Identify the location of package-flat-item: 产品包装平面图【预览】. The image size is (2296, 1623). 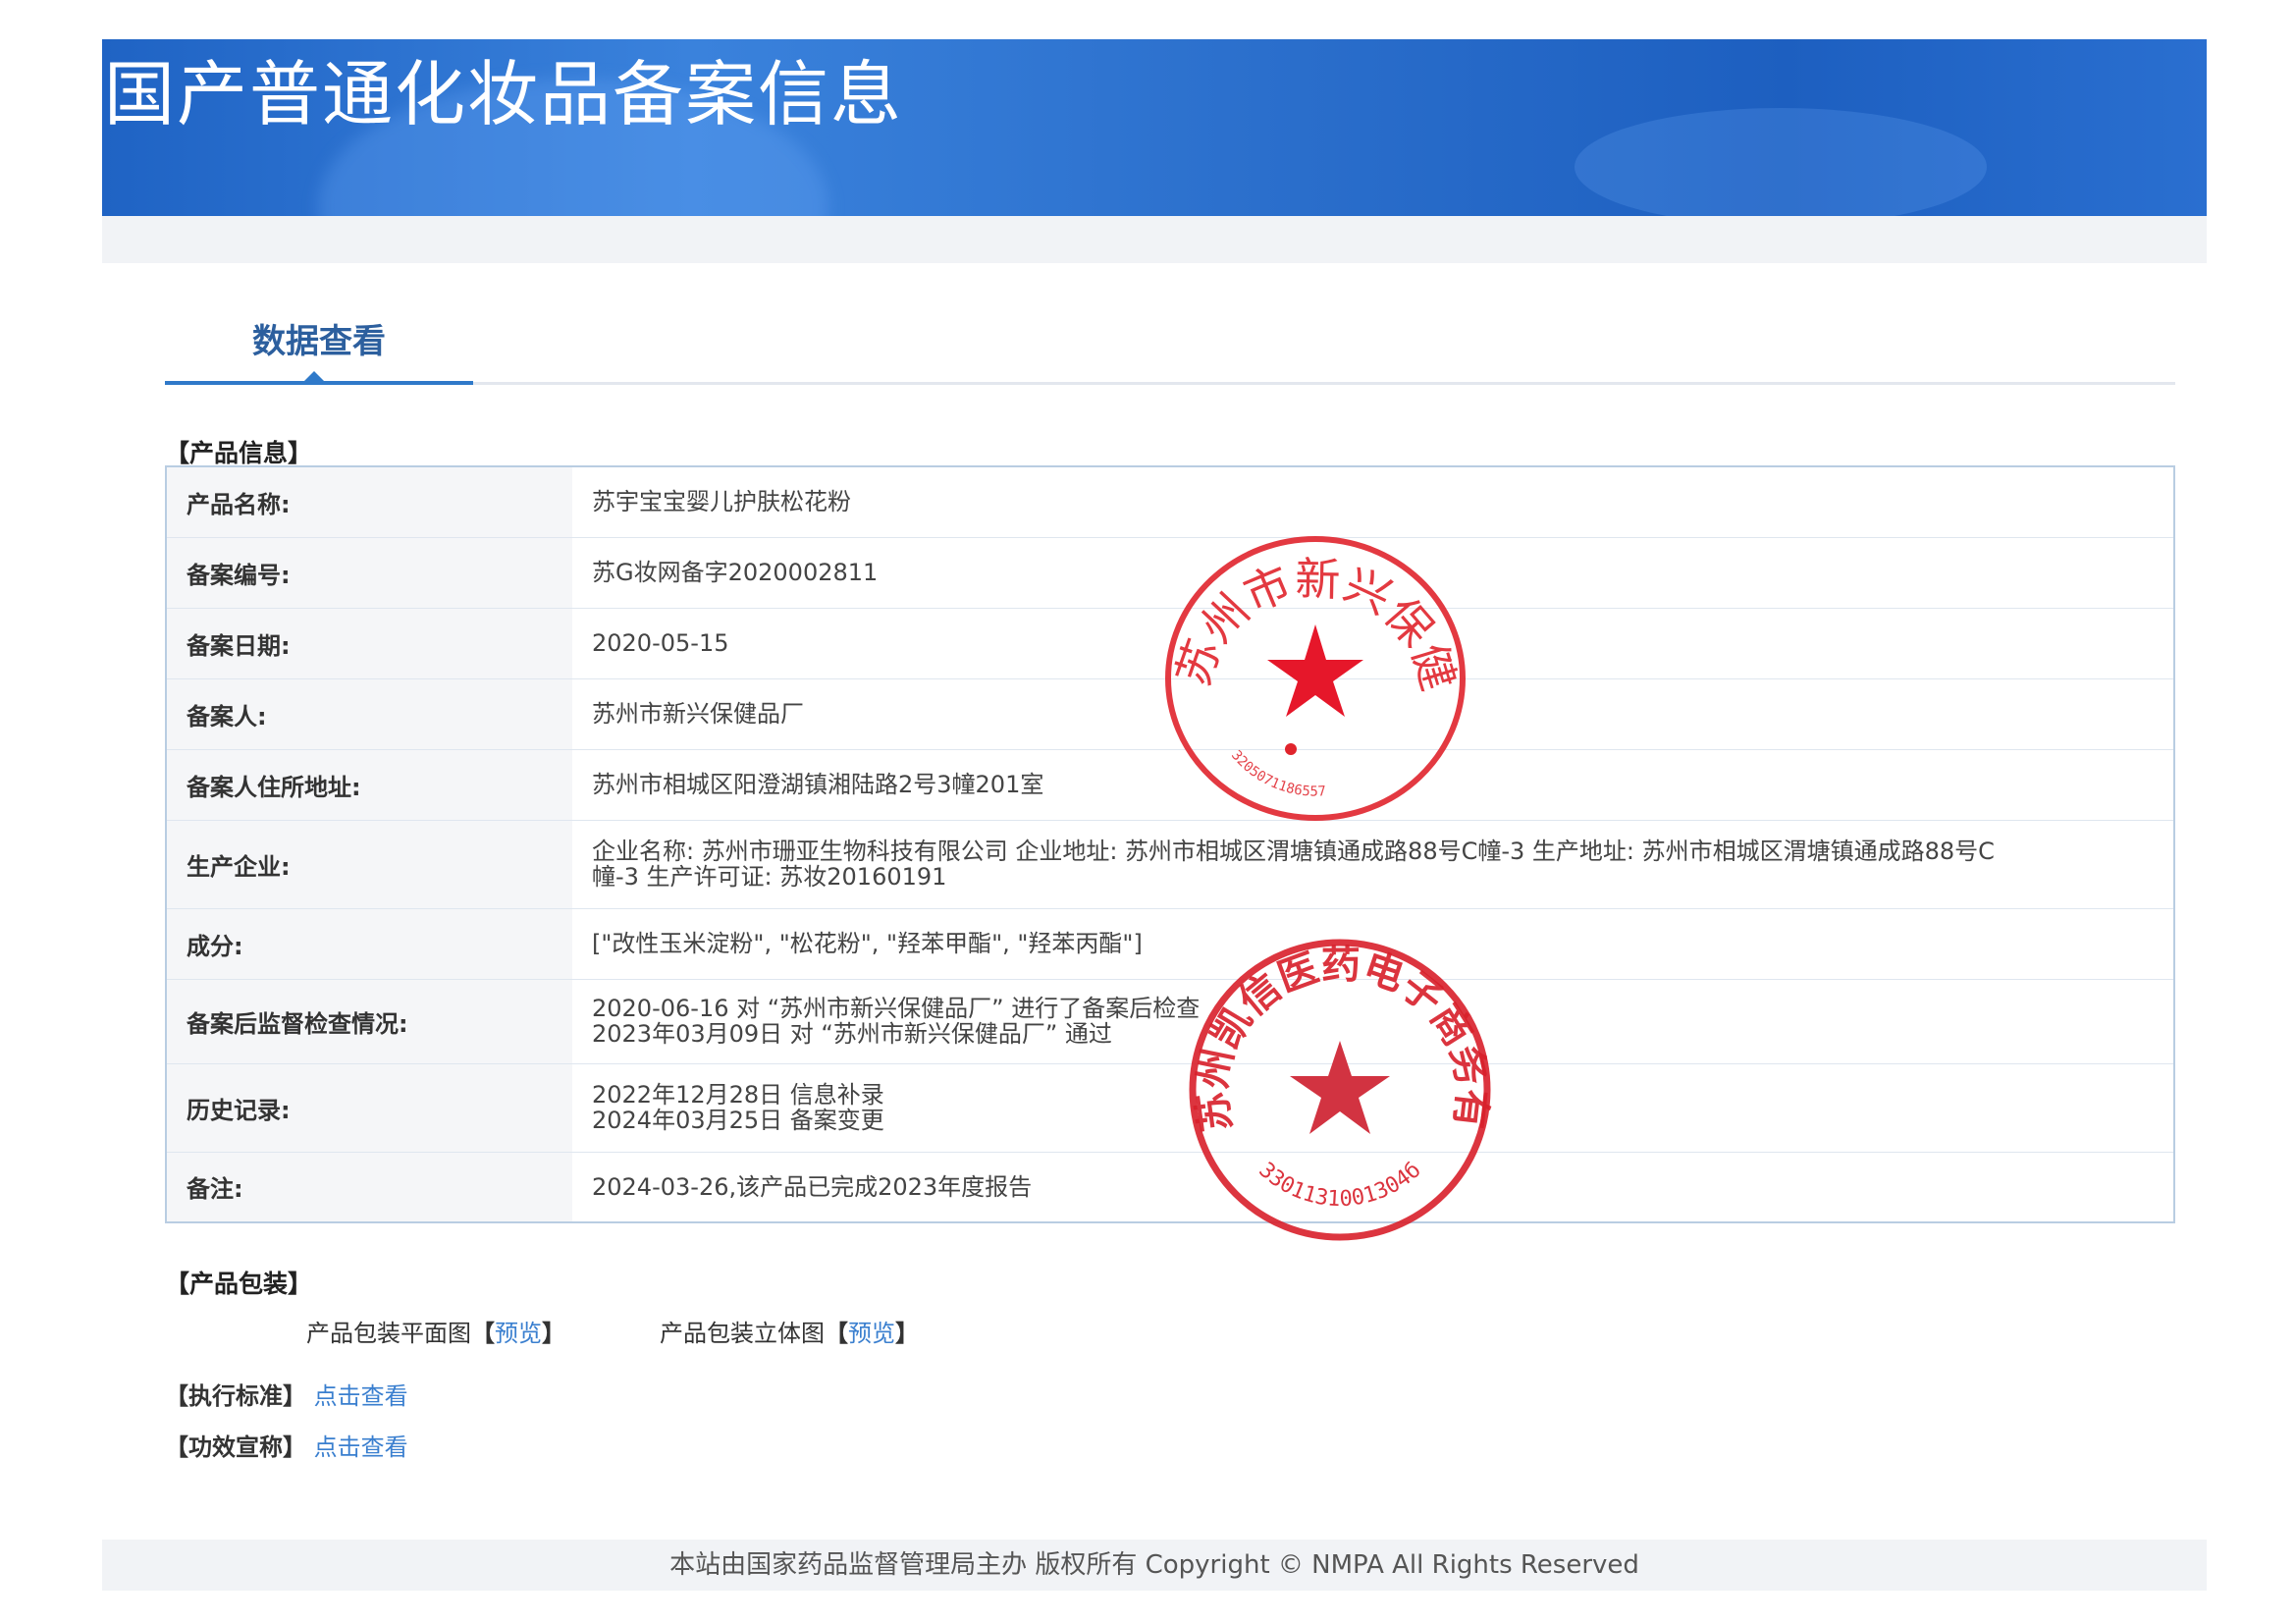
(435, 1334).